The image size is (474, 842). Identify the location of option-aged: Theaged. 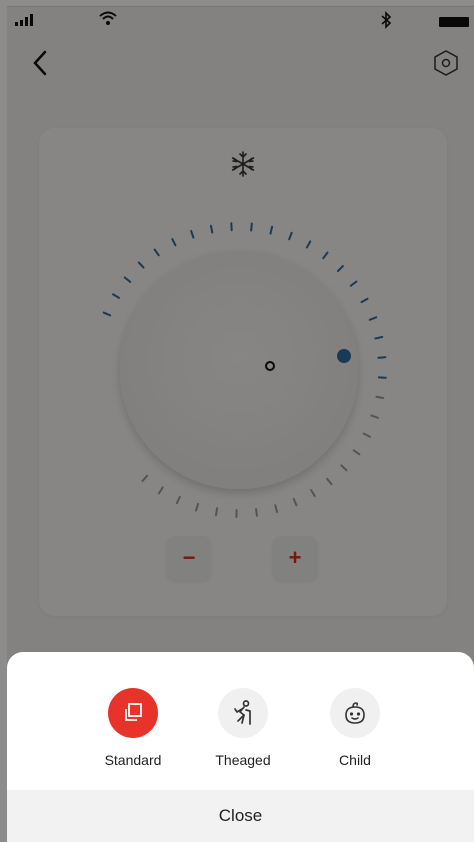
(243, 739).